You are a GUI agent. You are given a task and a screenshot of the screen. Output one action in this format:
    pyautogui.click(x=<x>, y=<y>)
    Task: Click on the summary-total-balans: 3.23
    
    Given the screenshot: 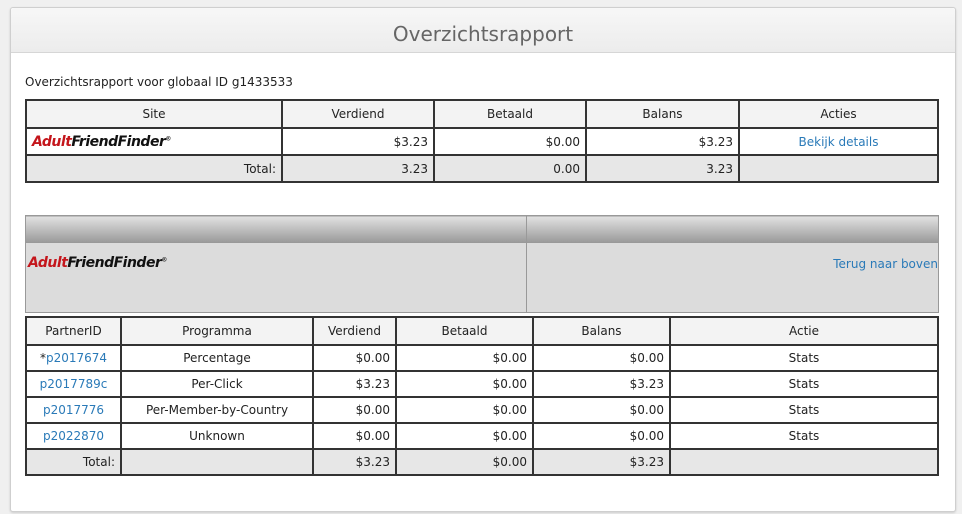 What is the action you would take?
    pyautogui.click(x=662, y=168)
    